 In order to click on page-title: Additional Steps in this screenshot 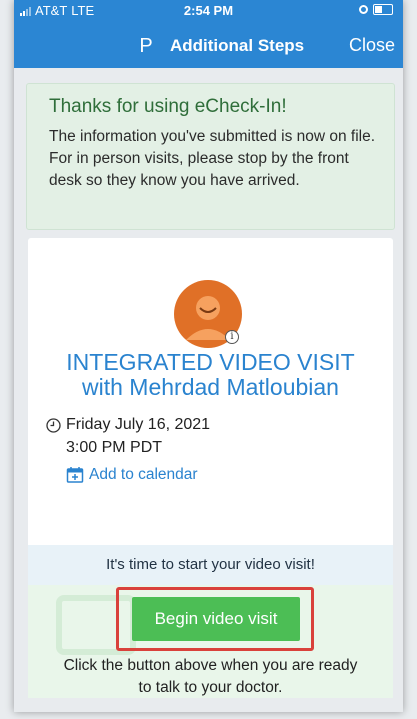, I will do `click(237, 45)`.